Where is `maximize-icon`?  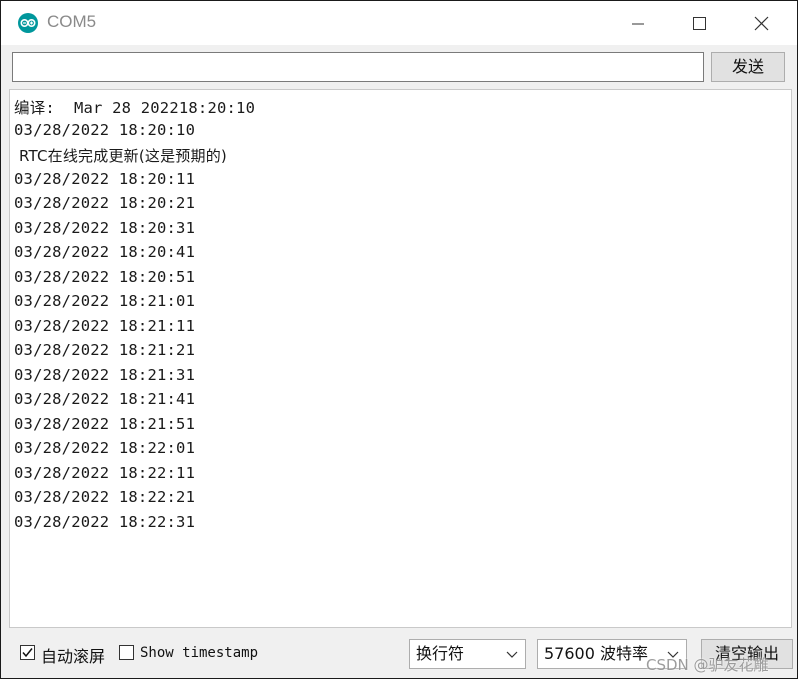
maximize-icon is located at coordinates (699, 23).